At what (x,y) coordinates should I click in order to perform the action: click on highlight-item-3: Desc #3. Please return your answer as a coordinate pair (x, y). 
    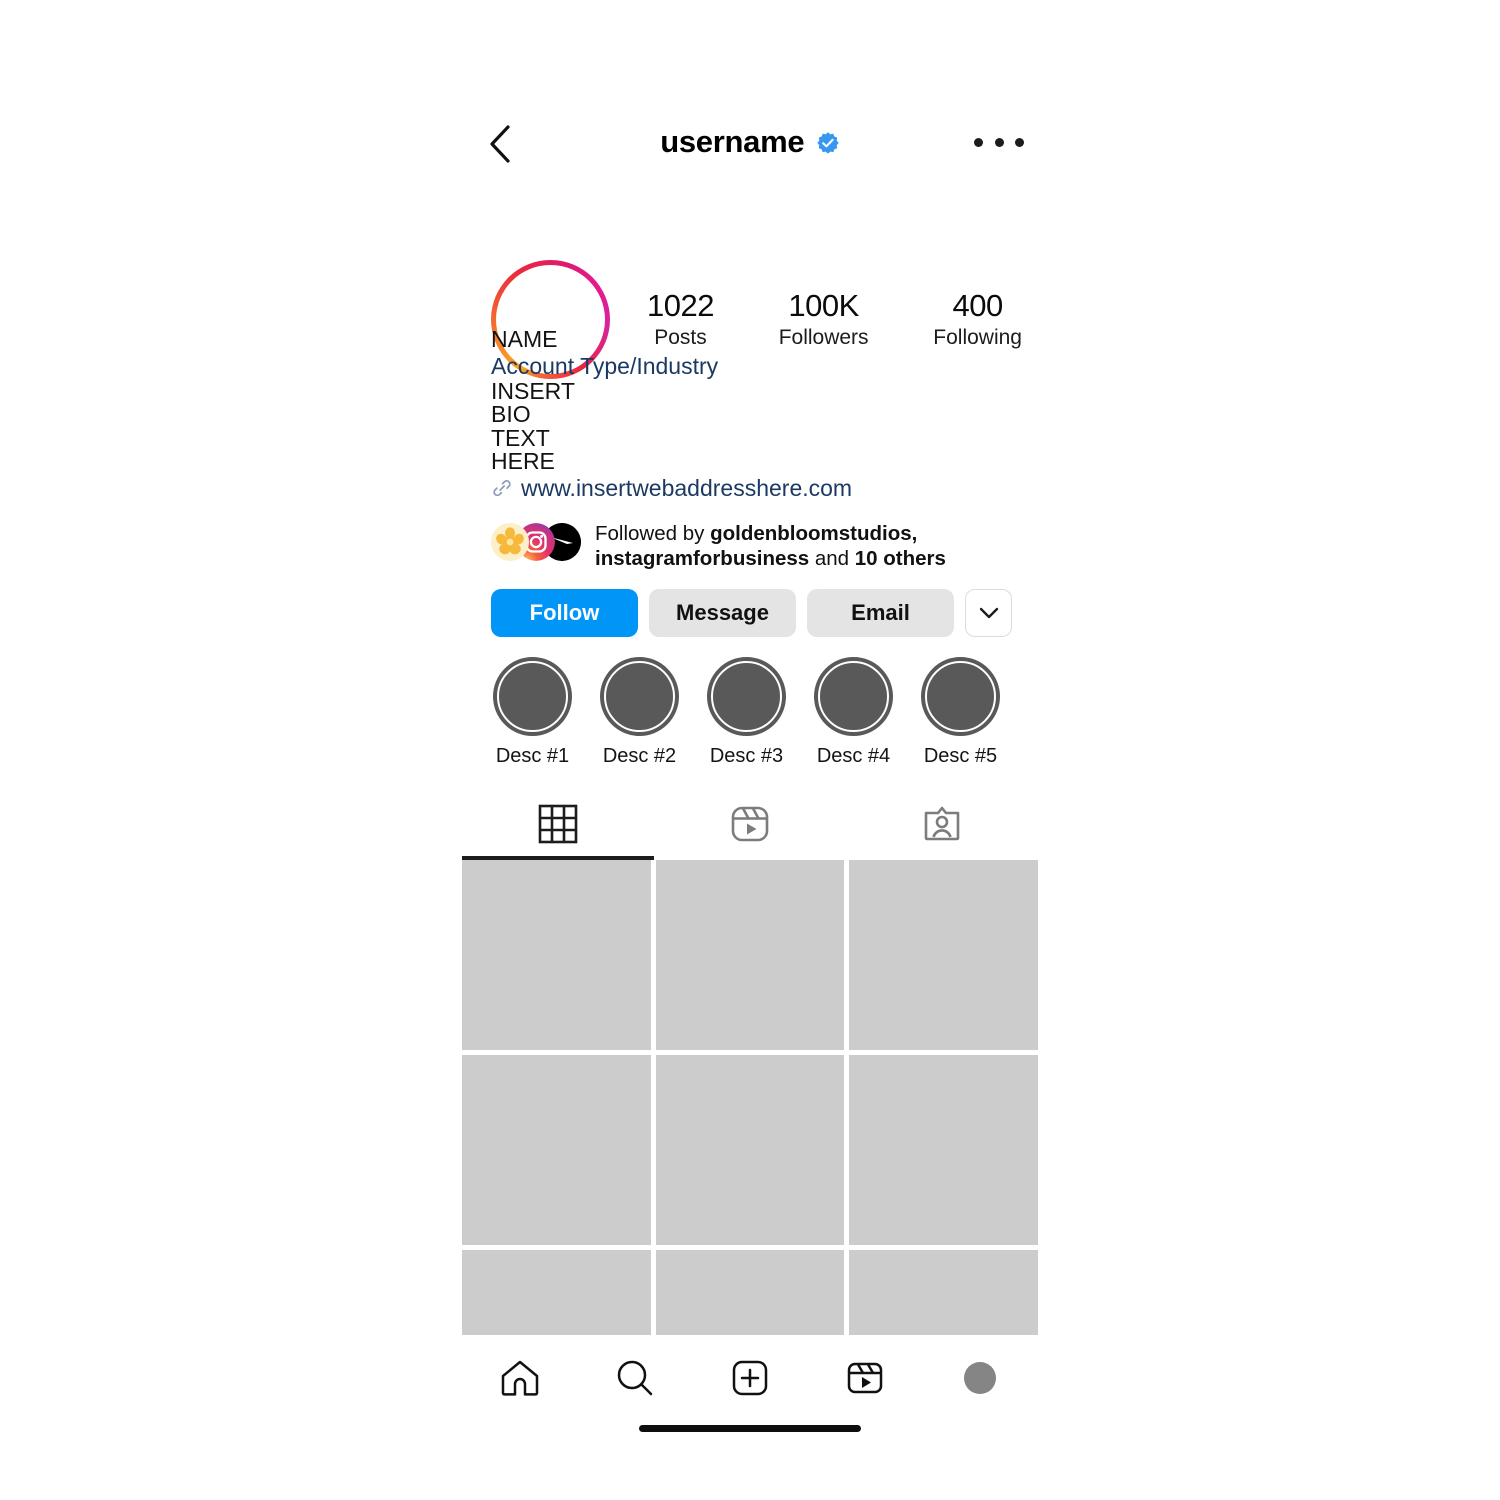
    Looking at the image, I should click on (746, 712).